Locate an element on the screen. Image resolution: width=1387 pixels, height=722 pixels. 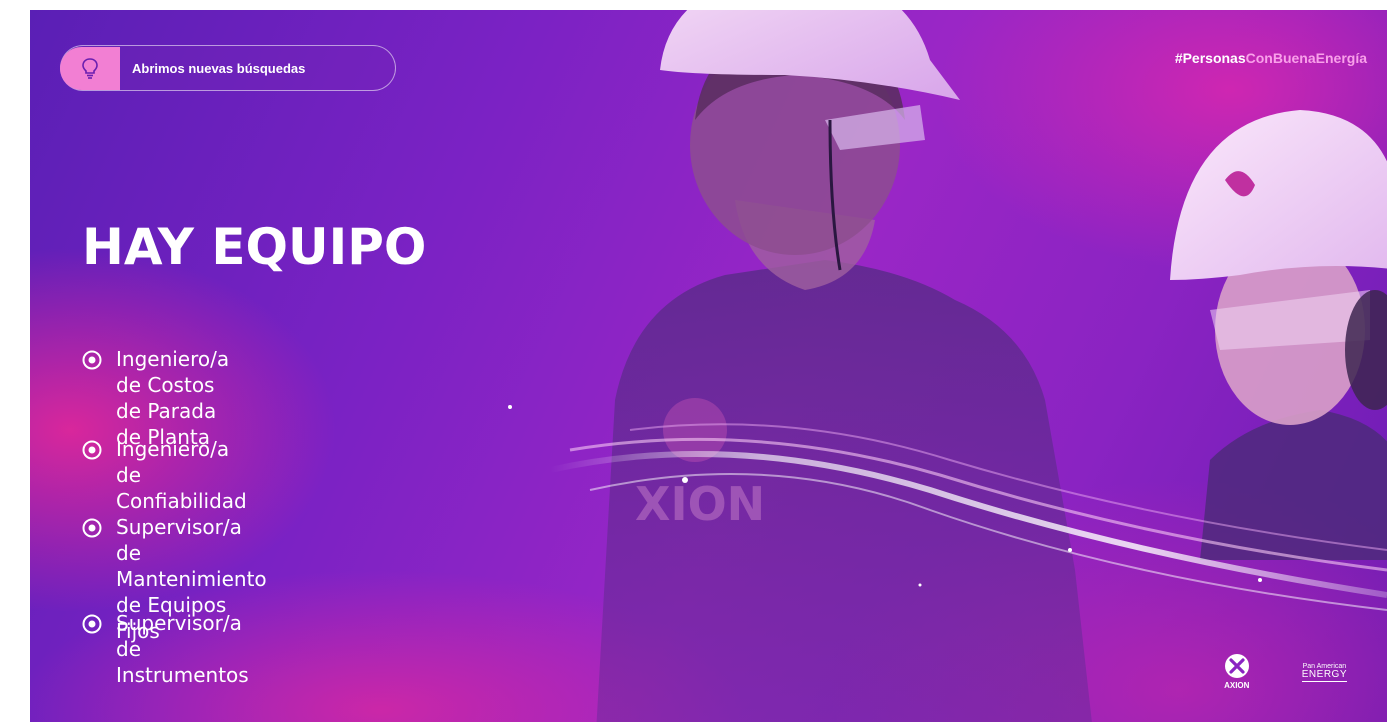
hashtag: #PersonasConBuenaEnergía is located at coordinates (1271, 58).